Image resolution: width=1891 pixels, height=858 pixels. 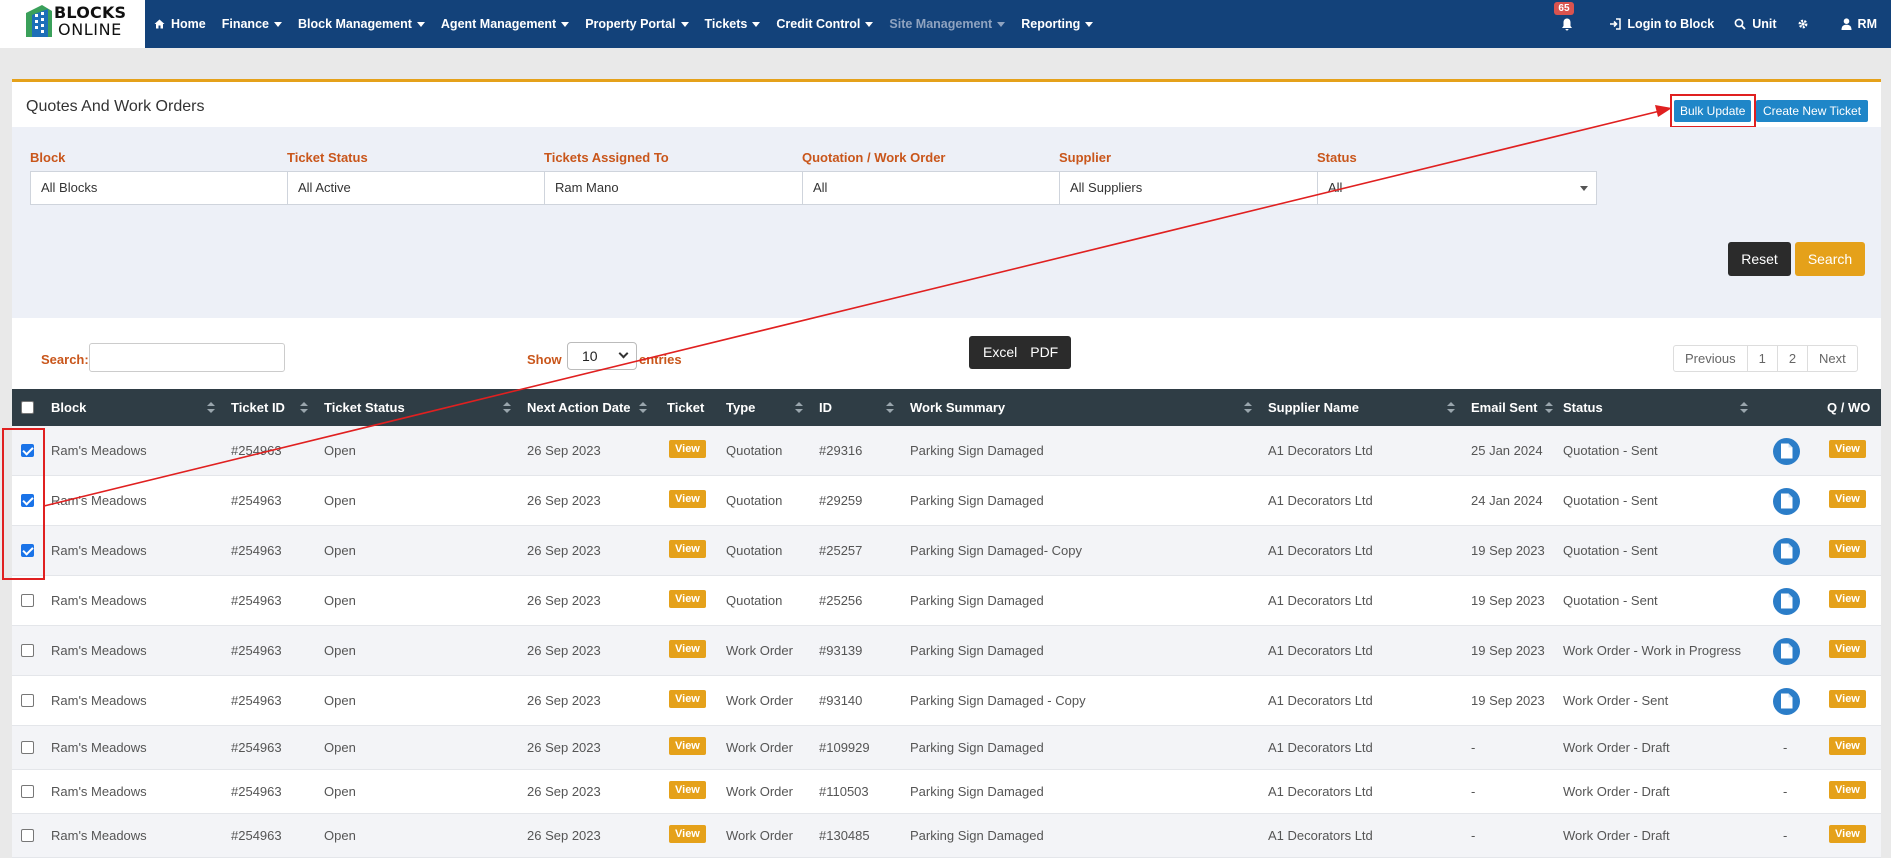 I want to click on user-menu: RM, so click(x=1859, y=24).